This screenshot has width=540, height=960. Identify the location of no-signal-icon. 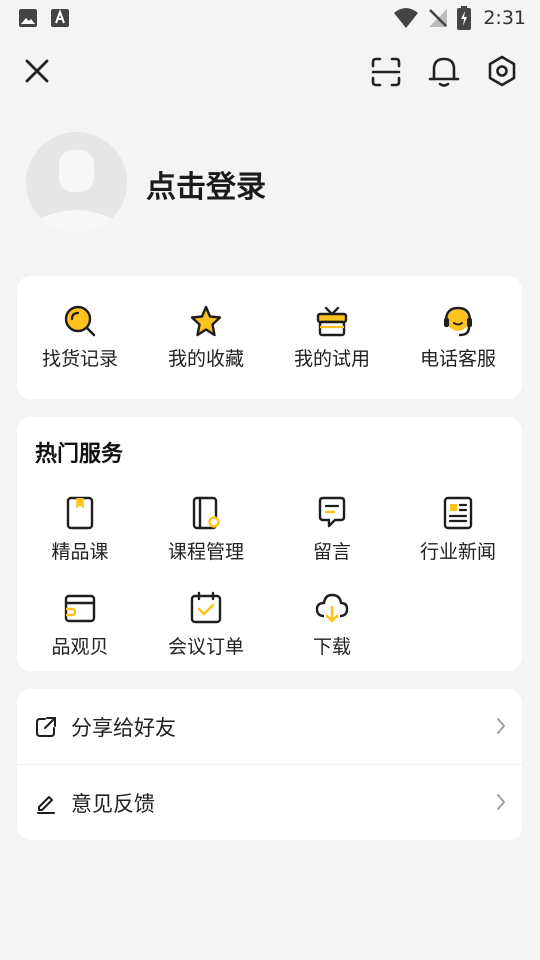
(438, 18).